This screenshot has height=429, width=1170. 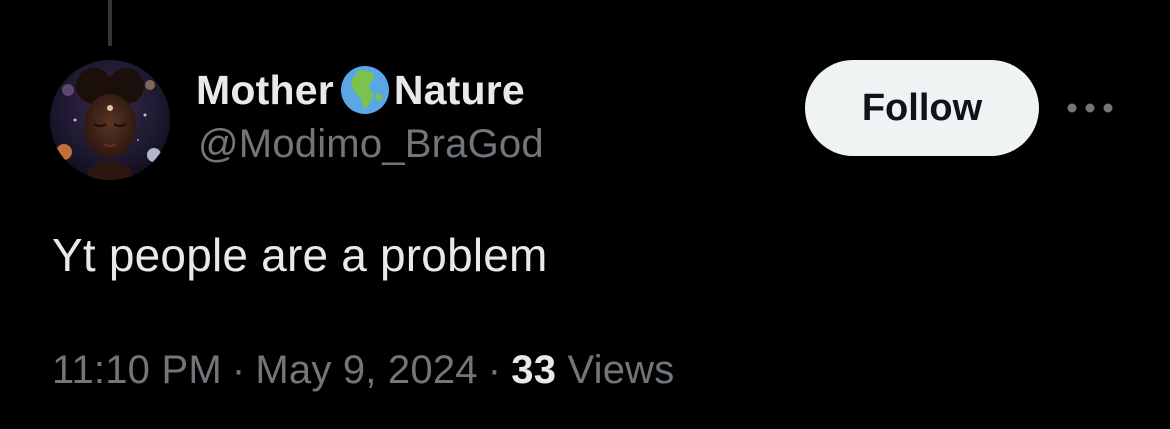 What do you see at coordinates (922, 108) in the screenshot?
I see `follow-button: Follow` at bounding box center [922, 108].